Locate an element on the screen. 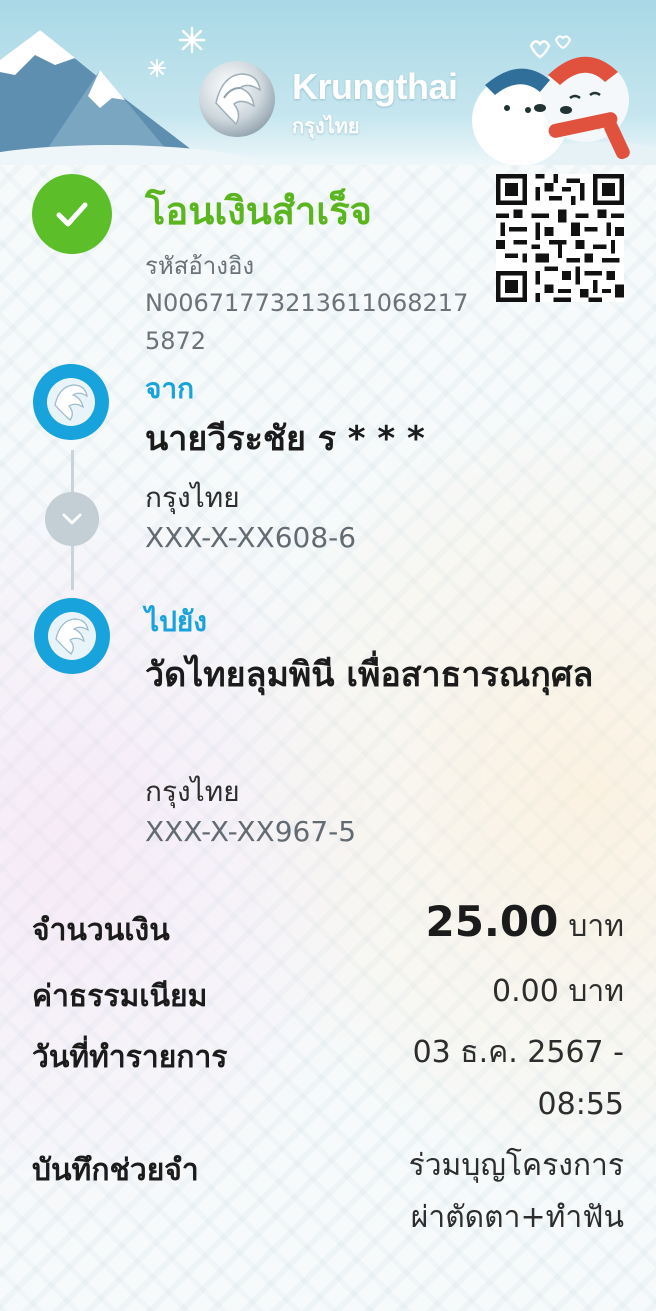 Image resolution: width=656 pixels, height=1311 pixels. amount-label: จำนวนเงิน is located at coordinates (101, 930).